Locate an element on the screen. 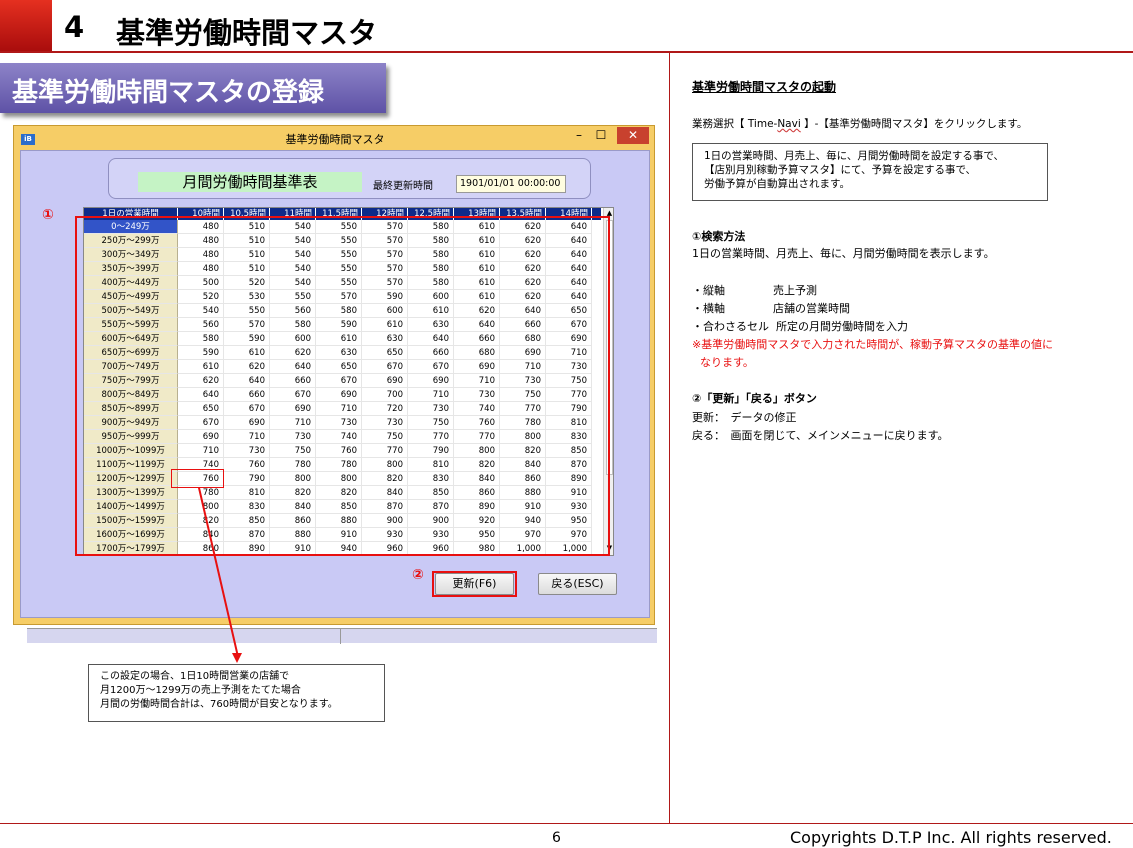  cell-highlight-box is located at coordinates (197, 478).